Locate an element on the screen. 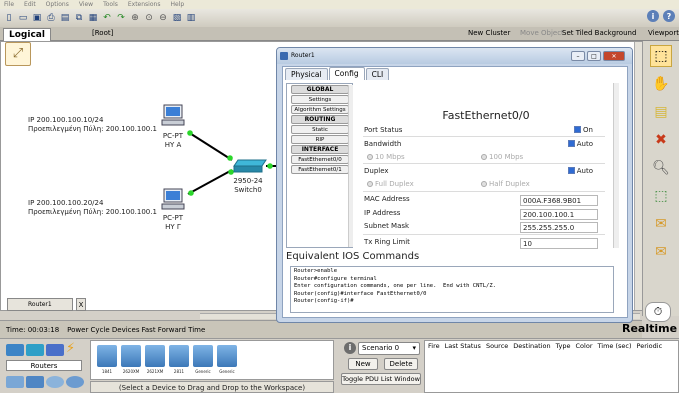 Image resolution: width=679 pixels, height=393 pixels. router-workspace-tab: Router1 is located at coordinates (40, 304).